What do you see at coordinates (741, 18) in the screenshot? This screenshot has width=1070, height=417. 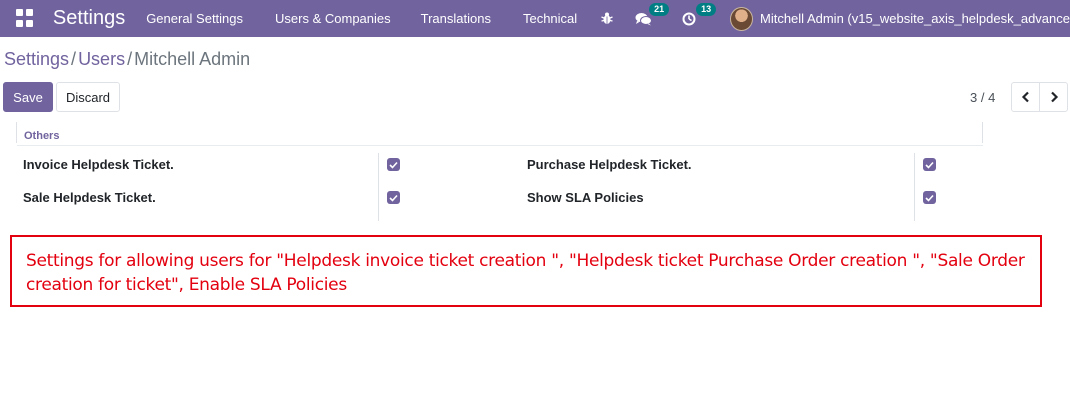 I see `user-avatar` at bounding box center [741, 18].